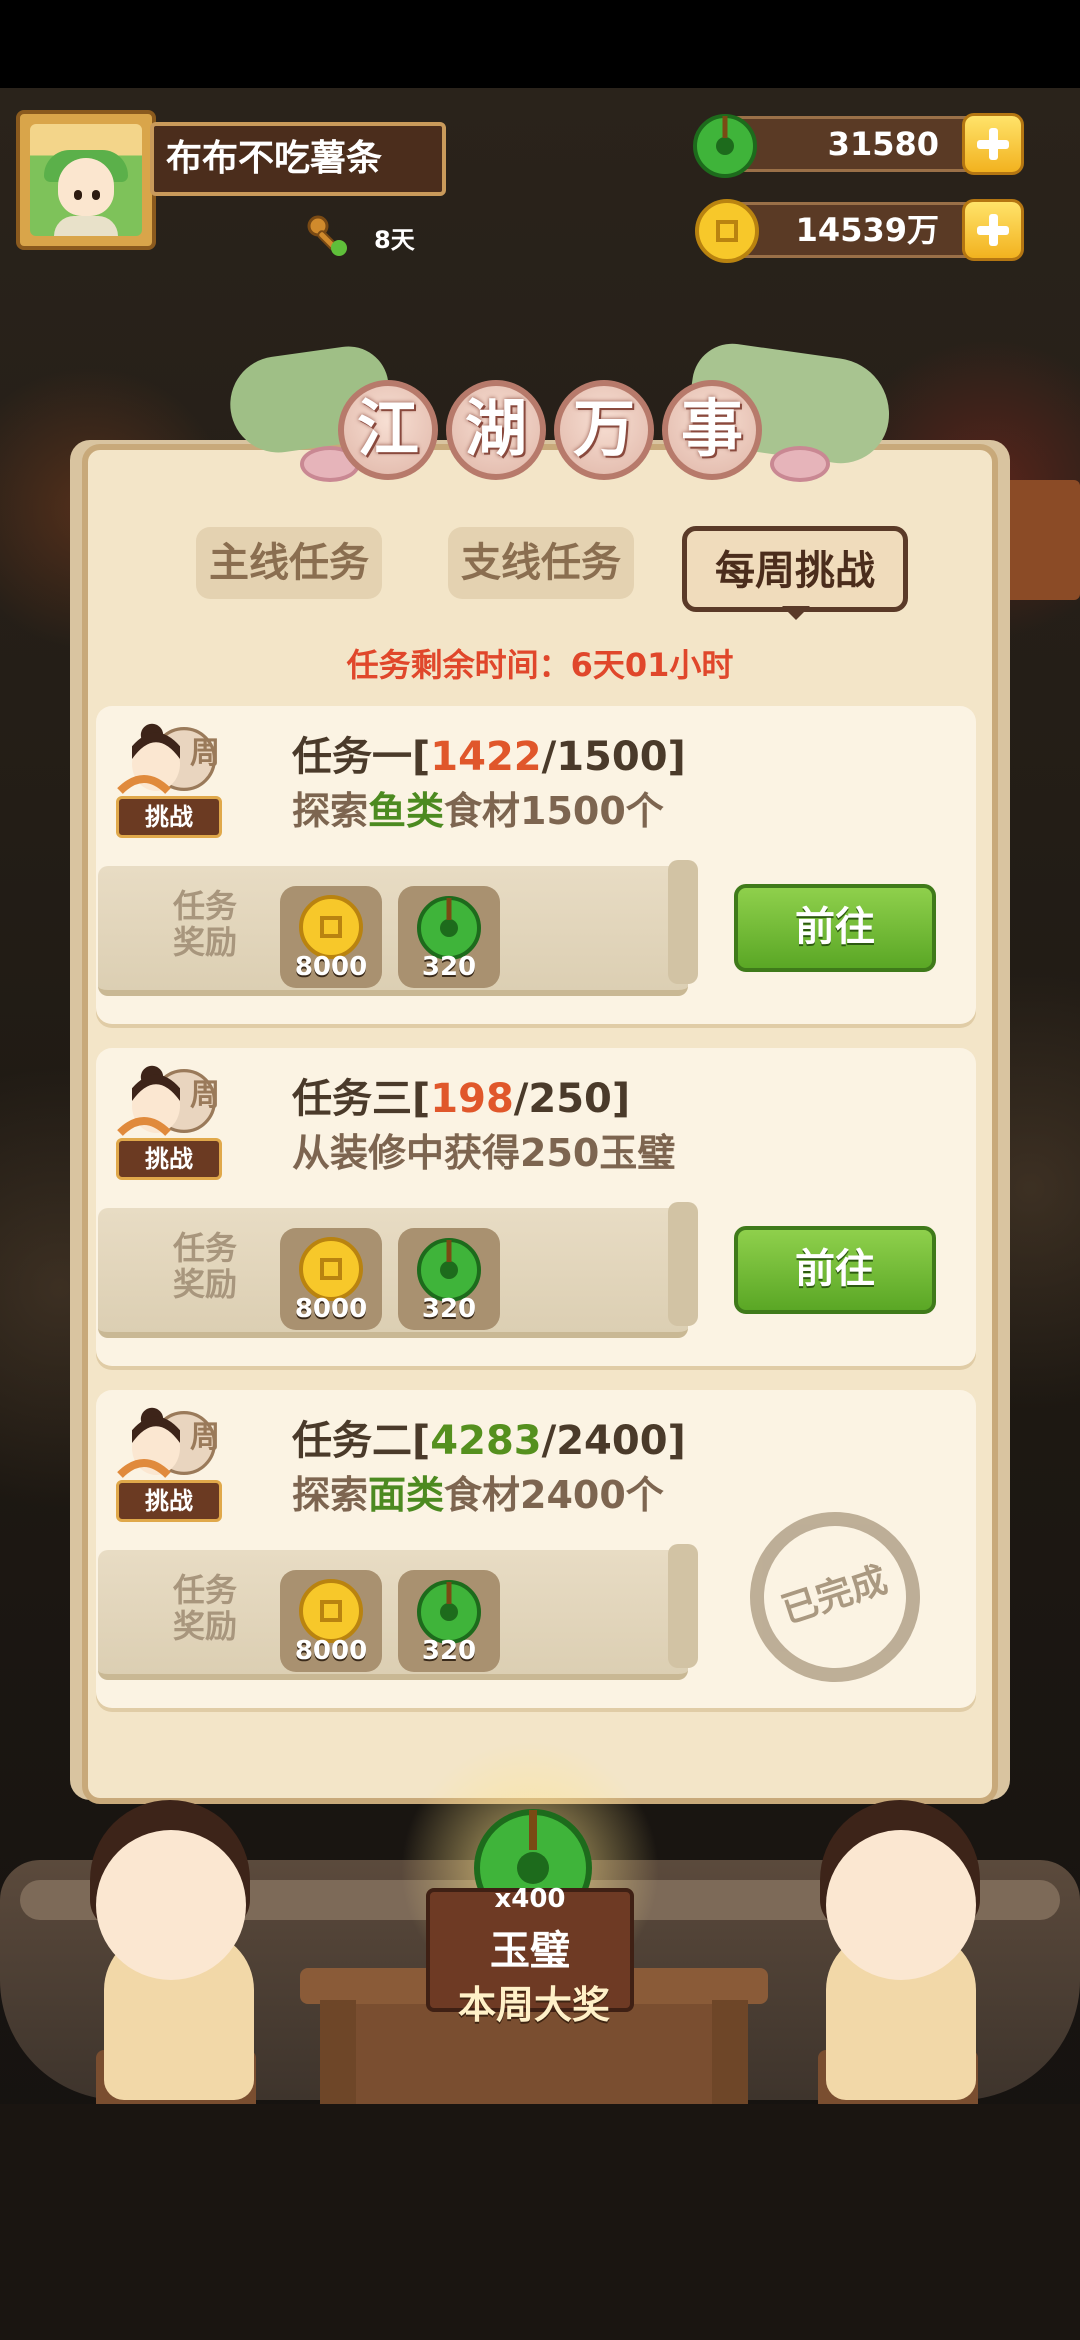 Image resolution: width=1080 pixels, height=2340 pixels. I want to click on task-description: 从装修中获得250玉璧, so click(484, 1153).